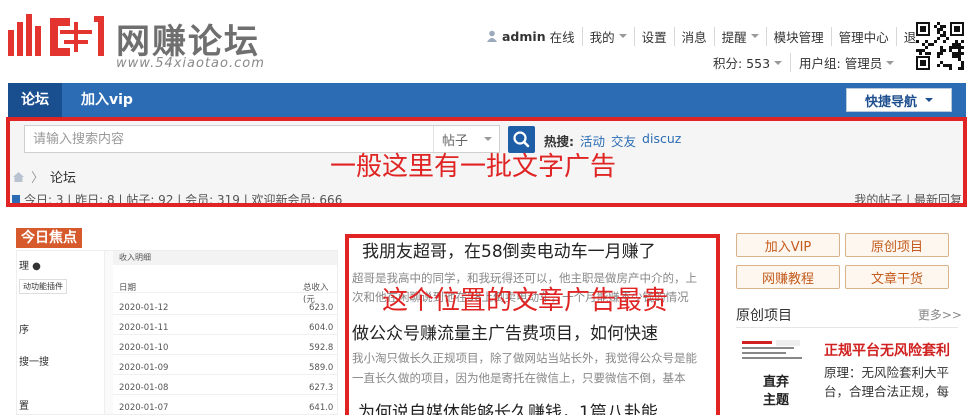 Image resolution: width=974 pixels, height=415 pixels. I want to click on search-ad-annotation: 一般这里有一批文字广告, so click(473, 167).